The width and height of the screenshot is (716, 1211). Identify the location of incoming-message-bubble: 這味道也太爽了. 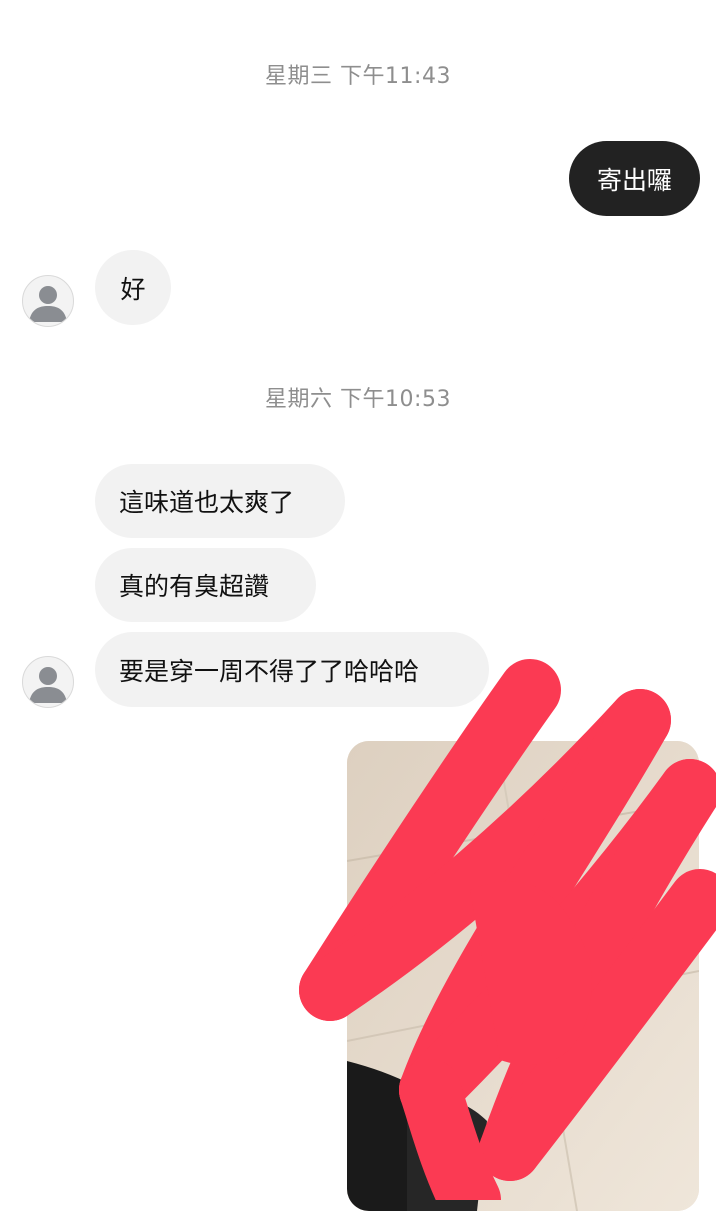
(220, 501).